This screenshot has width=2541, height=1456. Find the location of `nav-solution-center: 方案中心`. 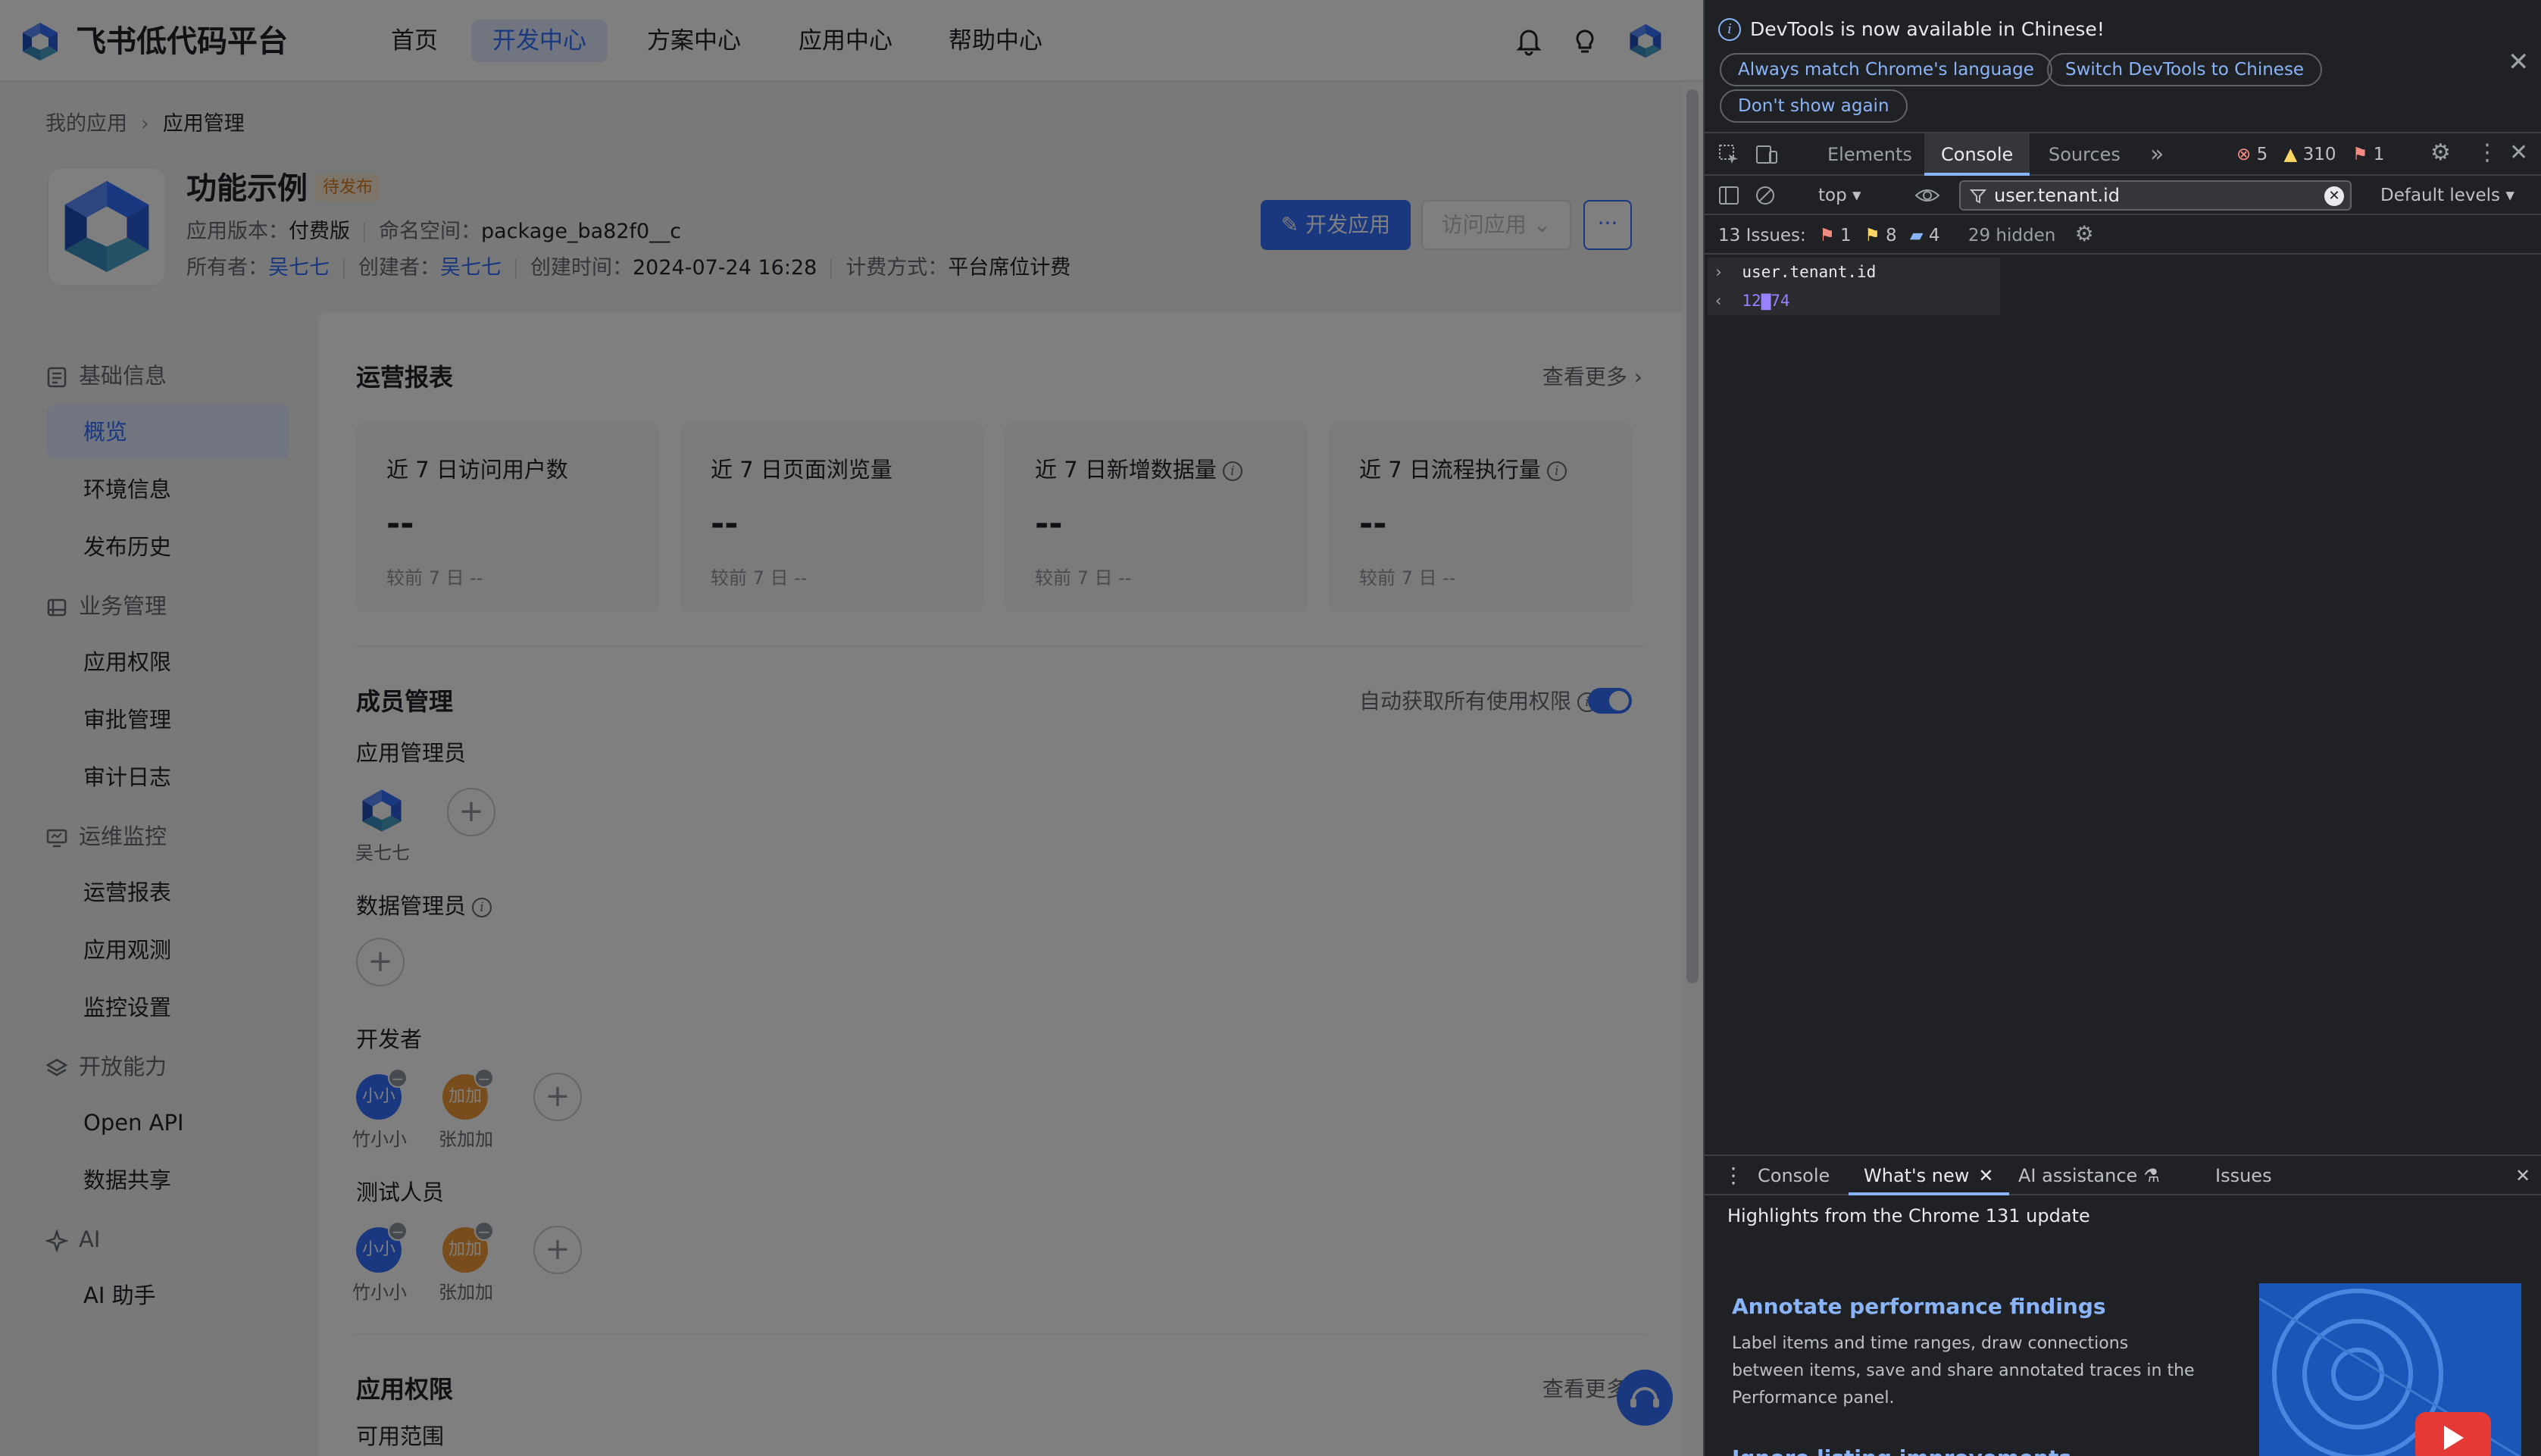

nav-solution-center: 方案中心 is located at coordinates (694, 41).